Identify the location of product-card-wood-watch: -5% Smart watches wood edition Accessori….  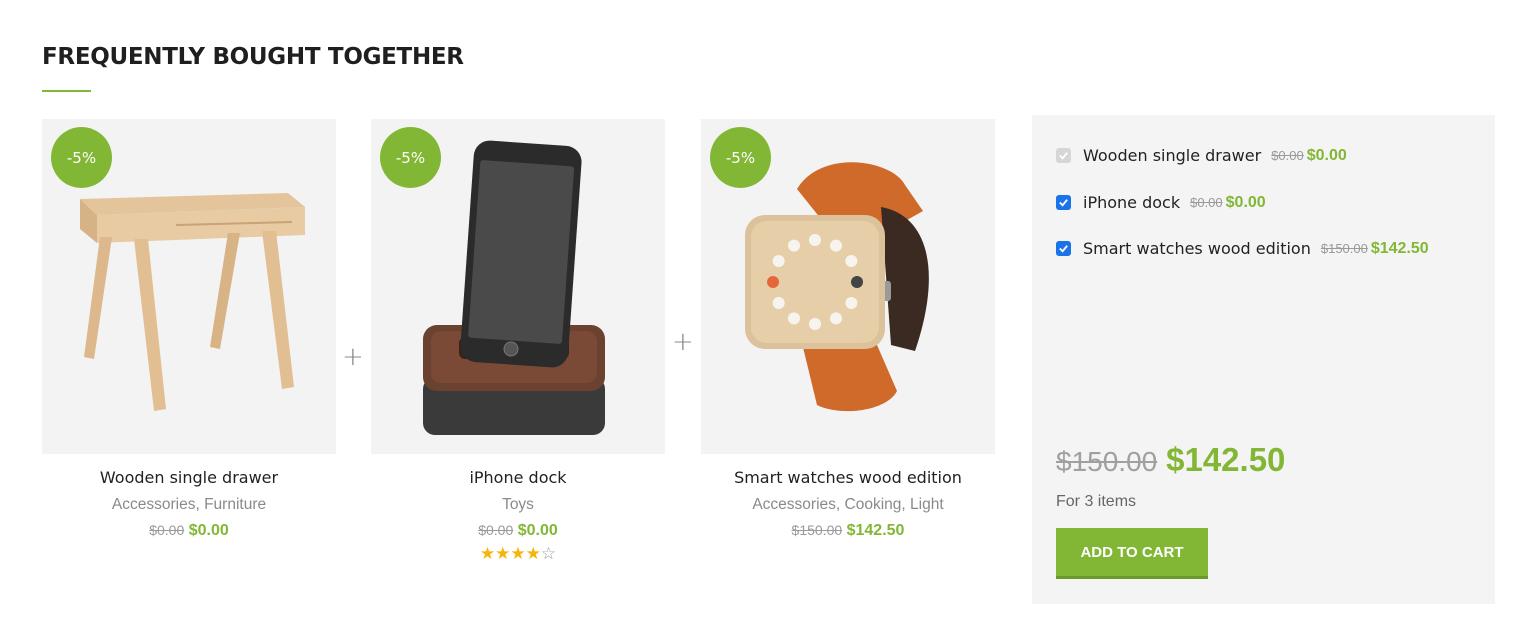
(848, 329).